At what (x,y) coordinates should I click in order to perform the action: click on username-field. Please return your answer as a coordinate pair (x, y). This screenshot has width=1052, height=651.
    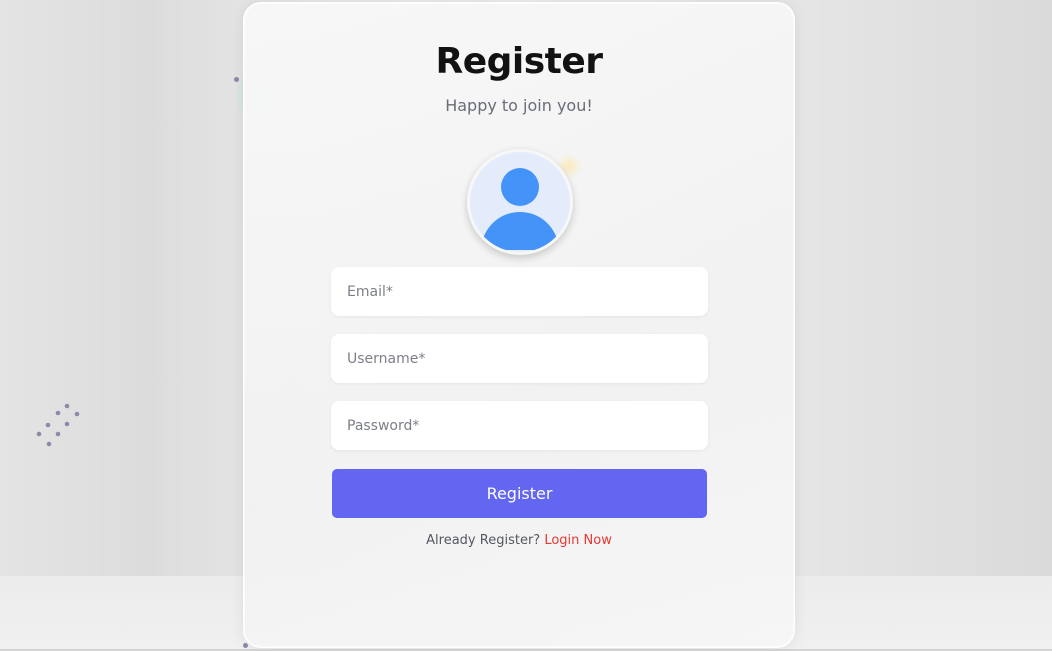
    Looking at the image, I should click on (519, 358).